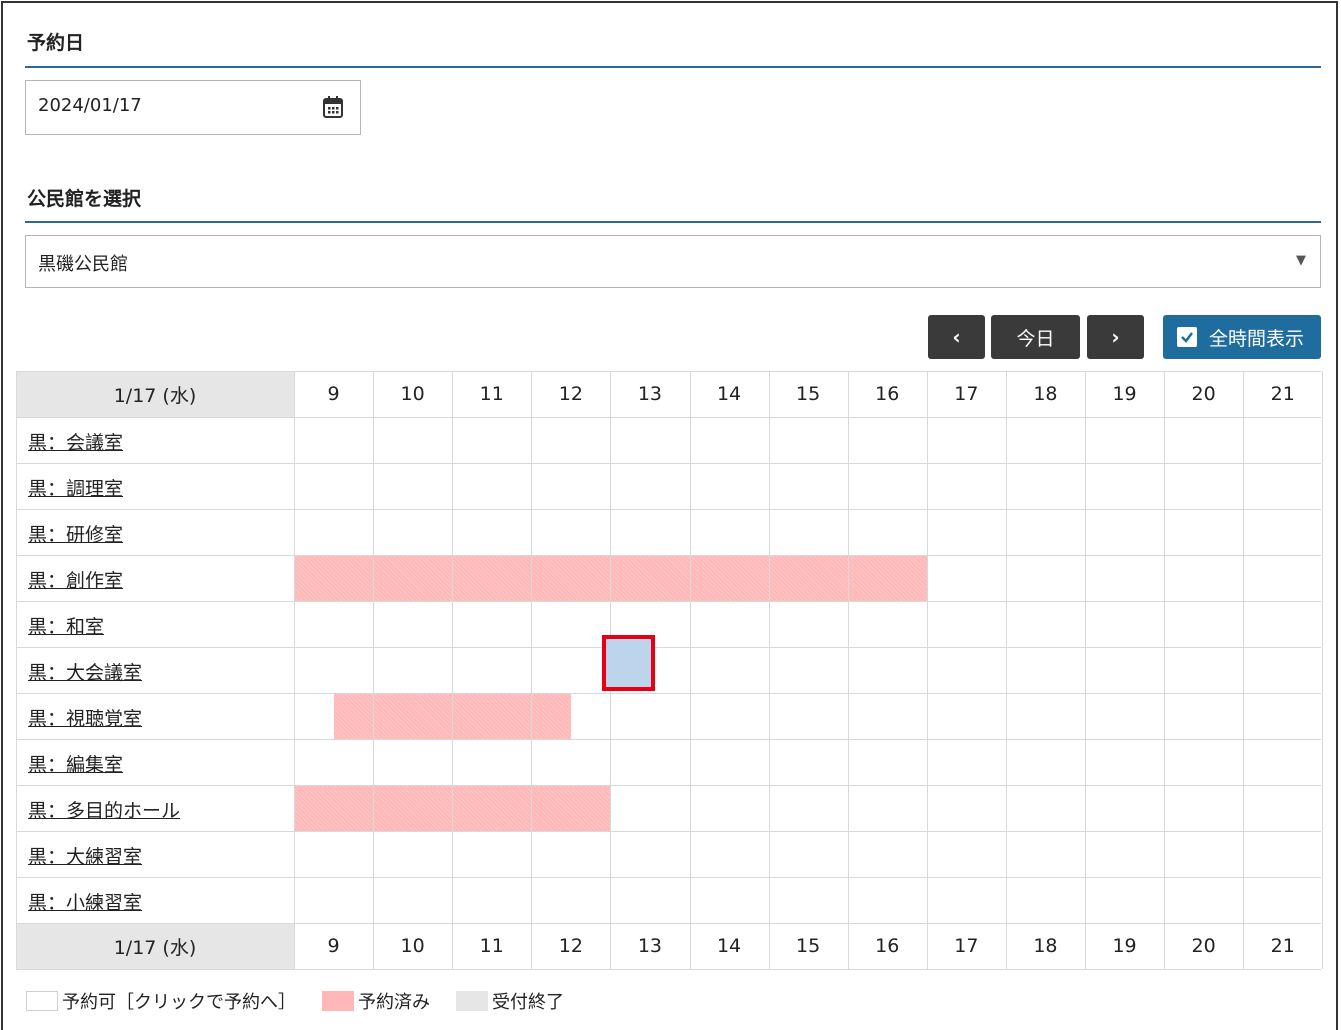 The image size is (1341, 1030). What do you see at coordinates (1257, 338) in the screenshot?
I see `show-all-hours-label: 全時間表示` at bounding box center [1257, 338].